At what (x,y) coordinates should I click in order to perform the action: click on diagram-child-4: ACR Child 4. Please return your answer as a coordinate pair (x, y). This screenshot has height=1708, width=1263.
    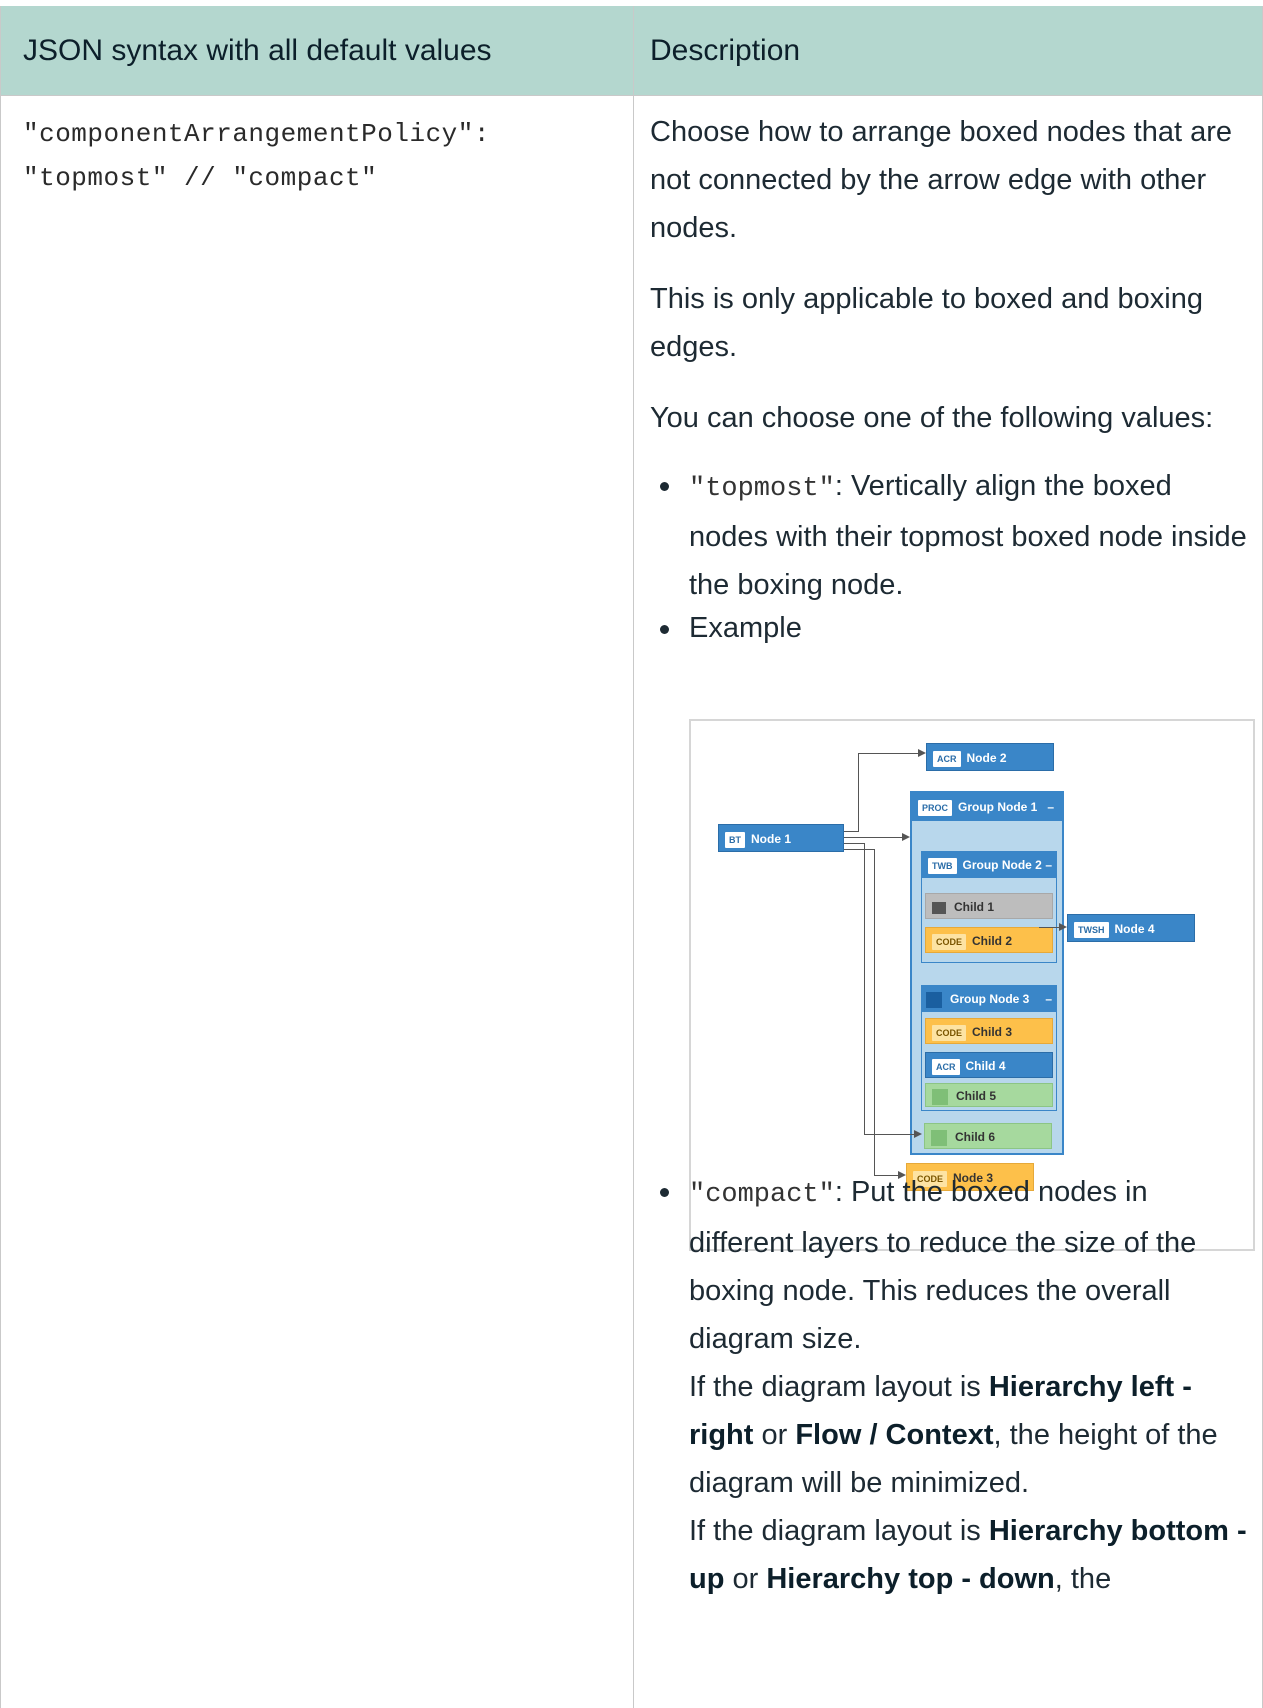
    Looking at the image, I should click on (989, 1065).